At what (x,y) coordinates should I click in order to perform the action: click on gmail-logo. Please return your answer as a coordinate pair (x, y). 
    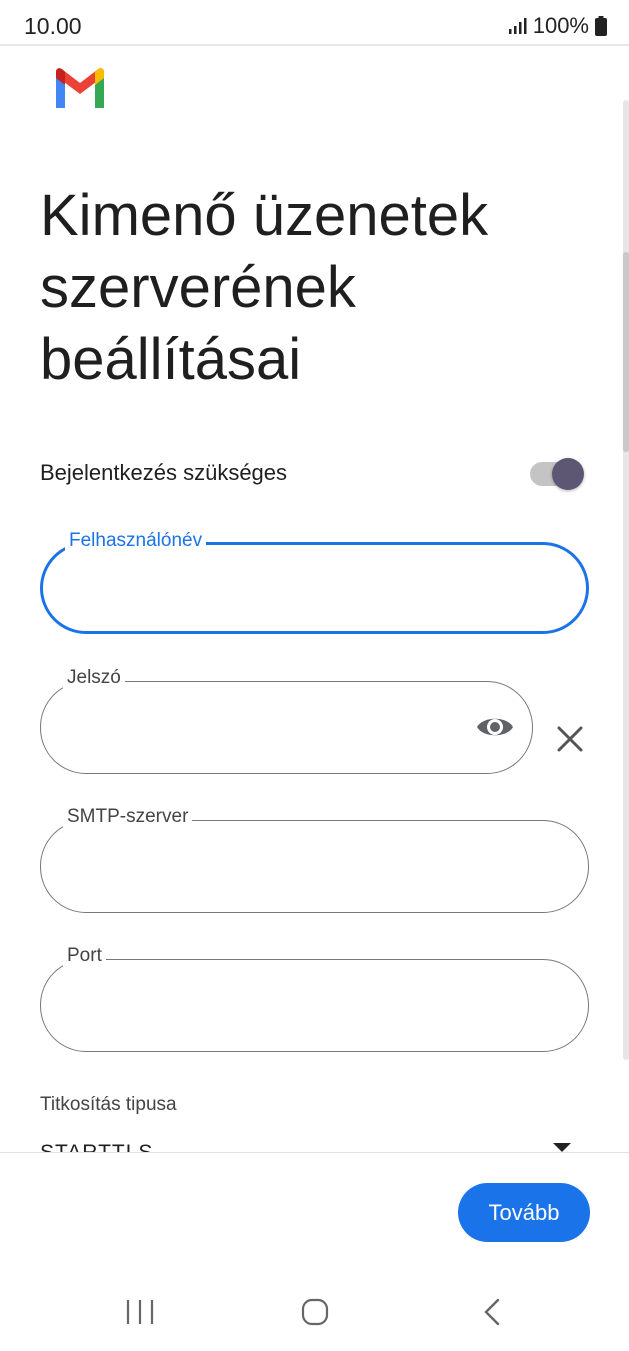
    Looking at the image, I should click on (80, 88).